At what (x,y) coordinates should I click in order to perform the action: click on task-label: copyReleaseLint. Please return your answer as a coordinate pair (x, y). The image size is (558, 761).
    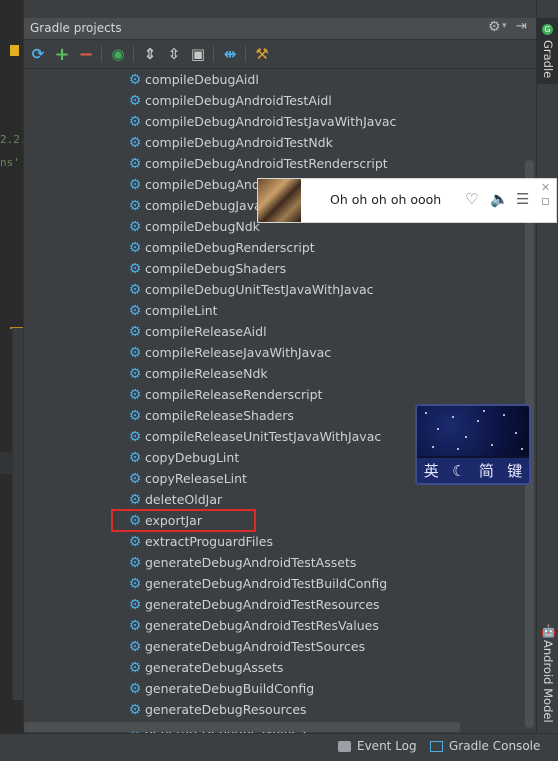
    Looking at the image, I should click on (196, 478).